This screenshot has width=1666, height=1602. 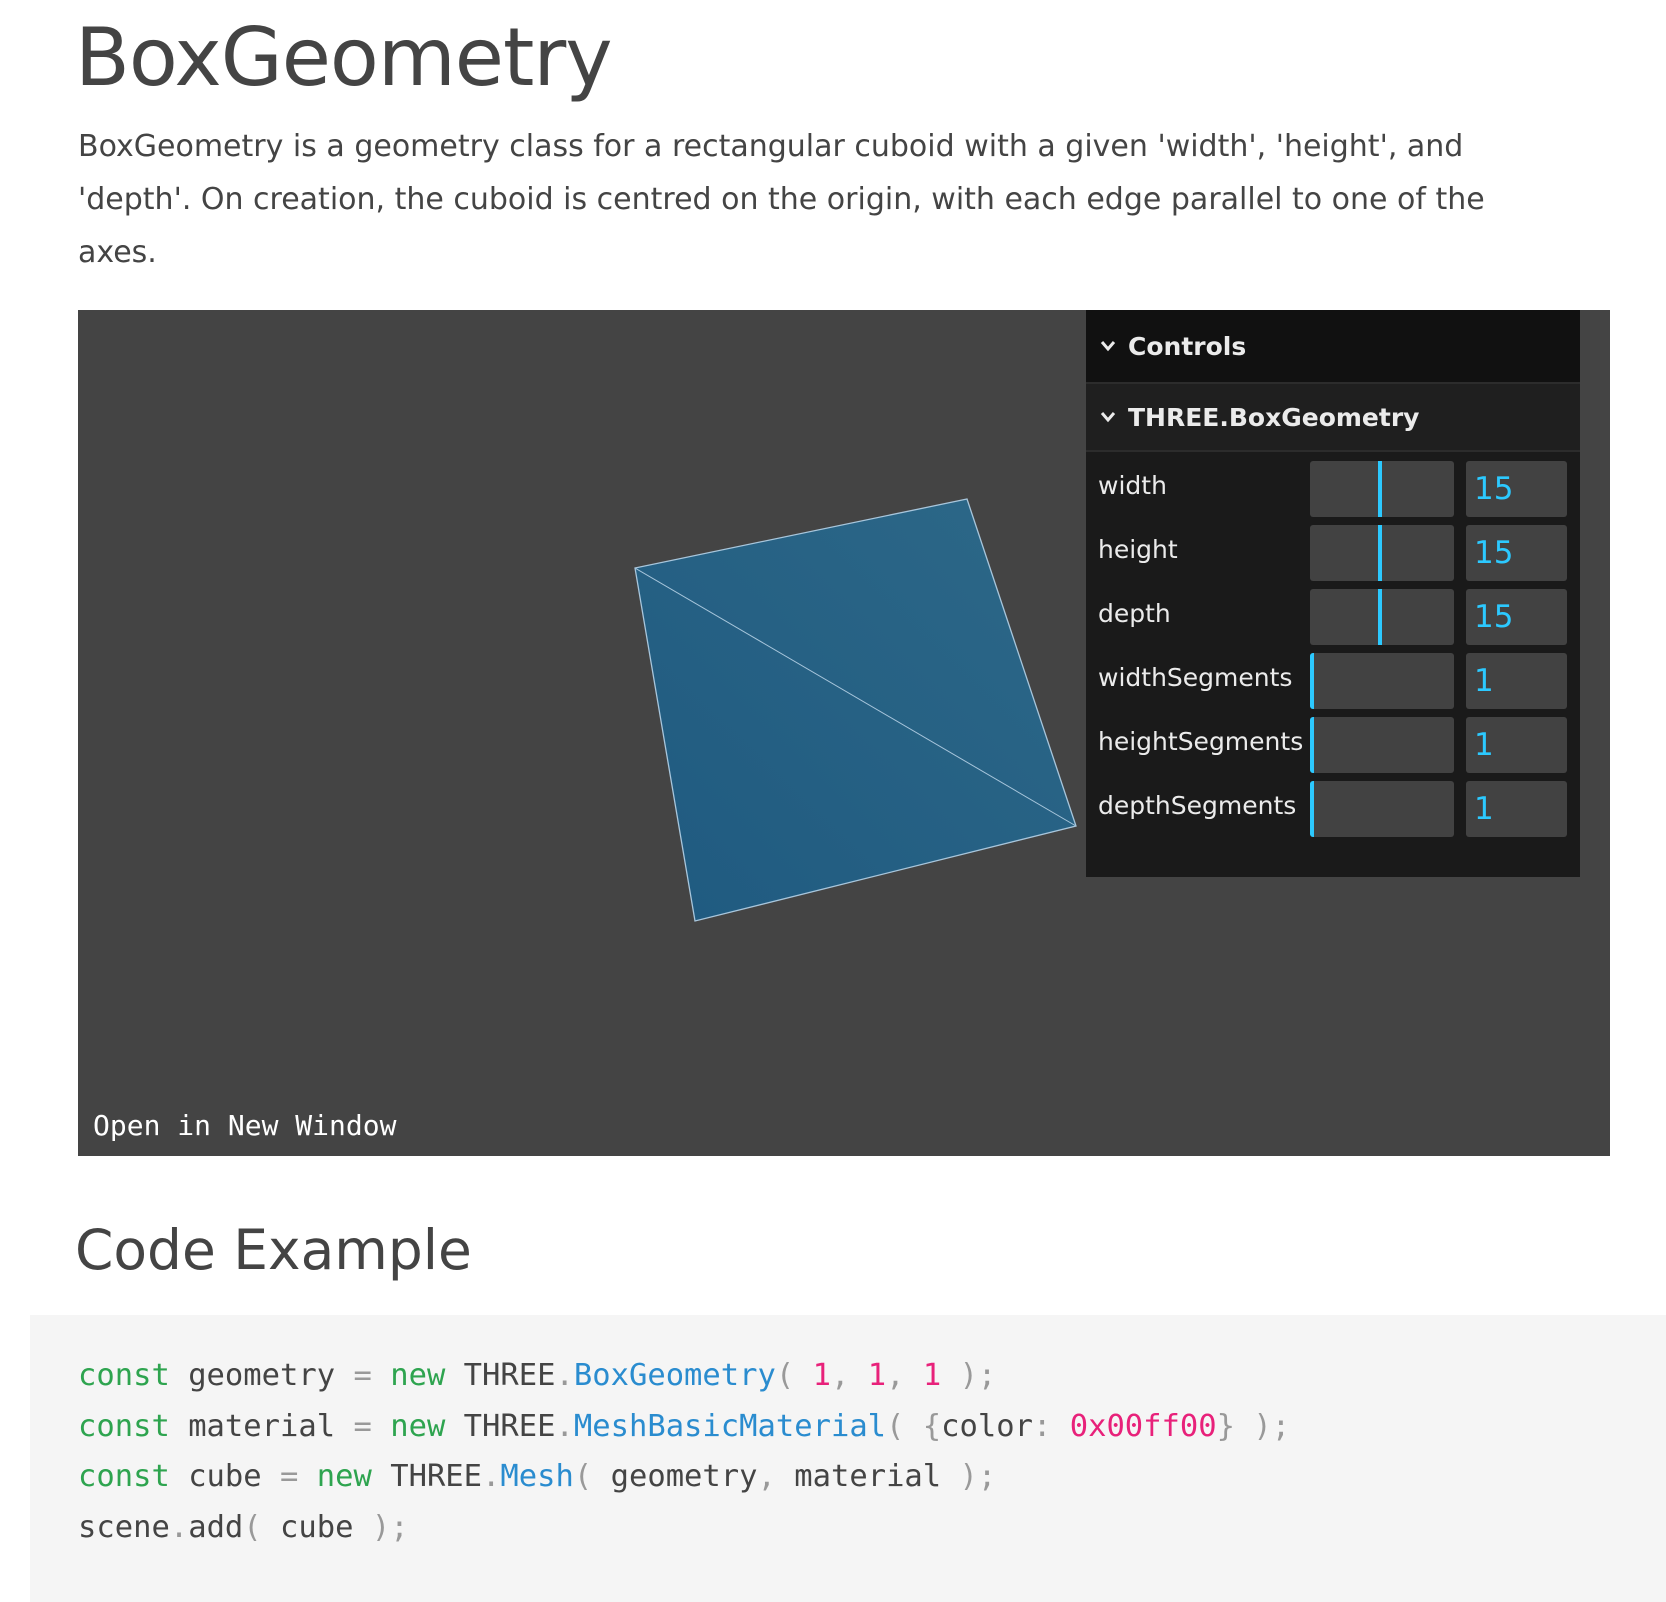 What do you see at coordinates (1346, 489) in the screenshot?
I see `slider-fill-width` at bounding box center [1346, 489].